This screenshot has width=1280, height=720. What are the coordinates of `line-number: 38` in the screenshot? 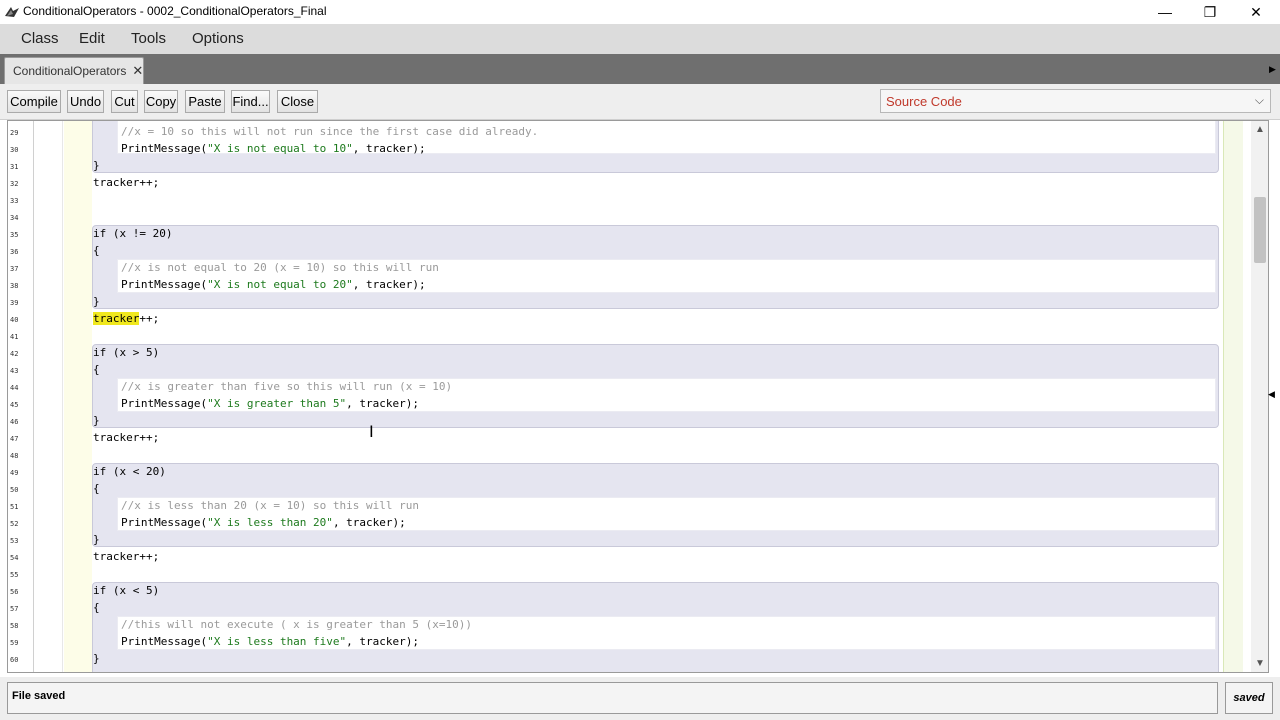 It's located at (14, 286).